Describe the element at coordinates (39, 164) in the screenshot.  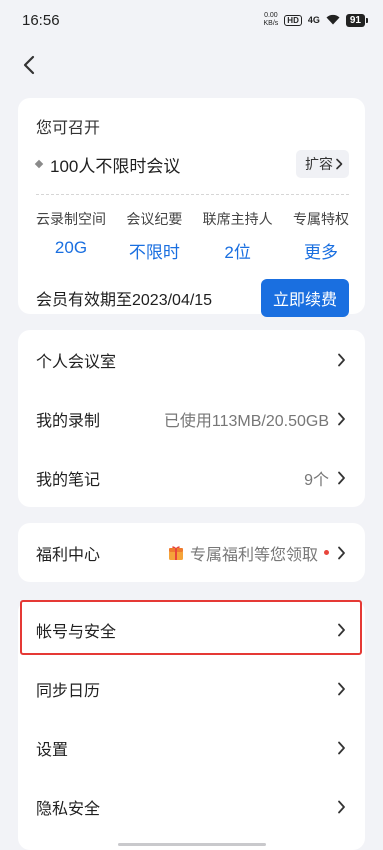
I see `diamond-icon` at that location.